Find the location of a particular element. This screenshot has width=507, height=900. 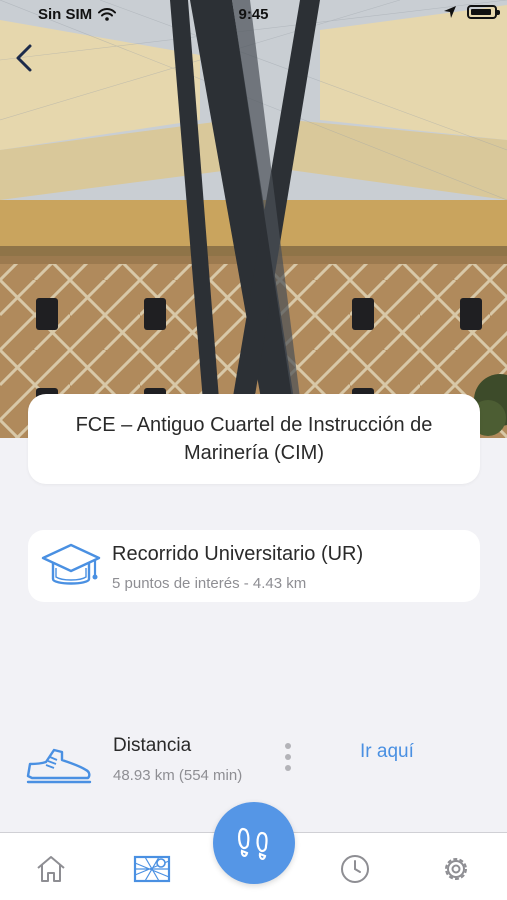

distance-value: 48.93 km (554 min) is located at coordinates (178, 775).